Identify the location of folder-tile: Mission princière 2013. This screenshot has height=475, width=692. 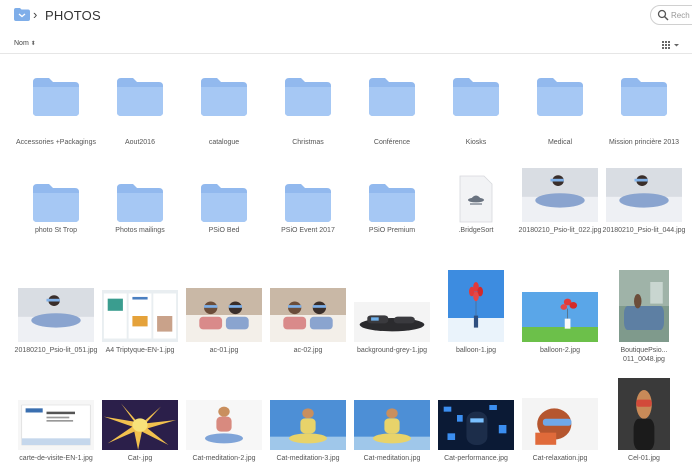
(644, 110).